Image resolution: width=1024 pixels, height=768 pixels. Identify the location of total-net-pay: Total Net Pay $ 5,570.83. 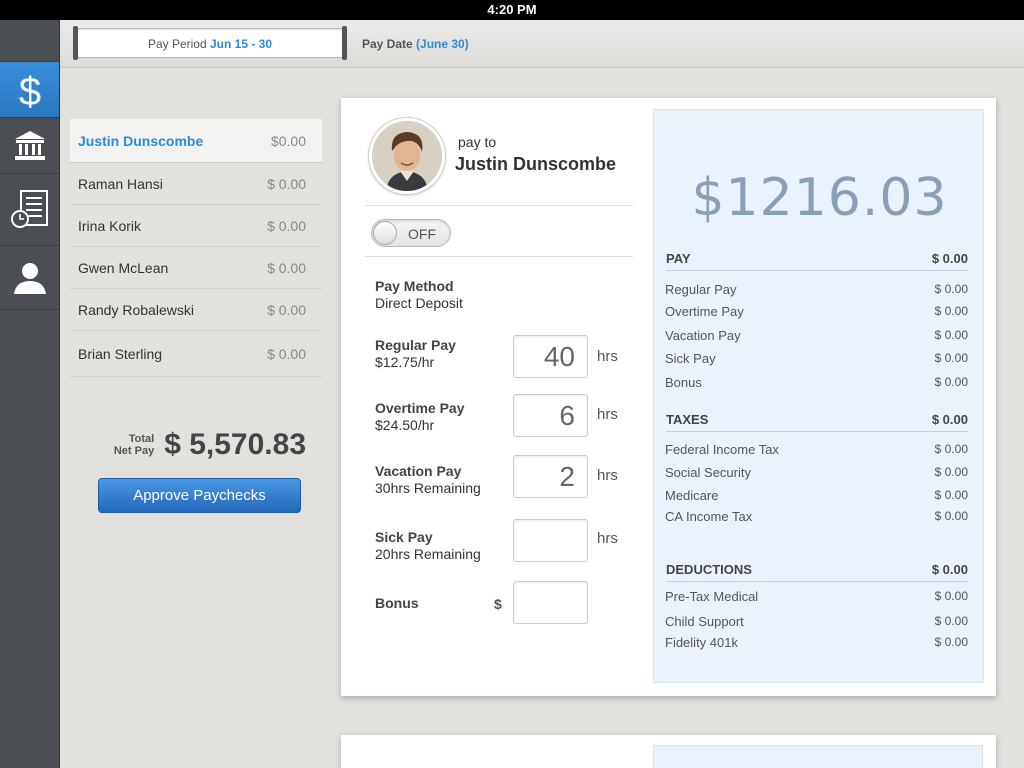
(201, 445).